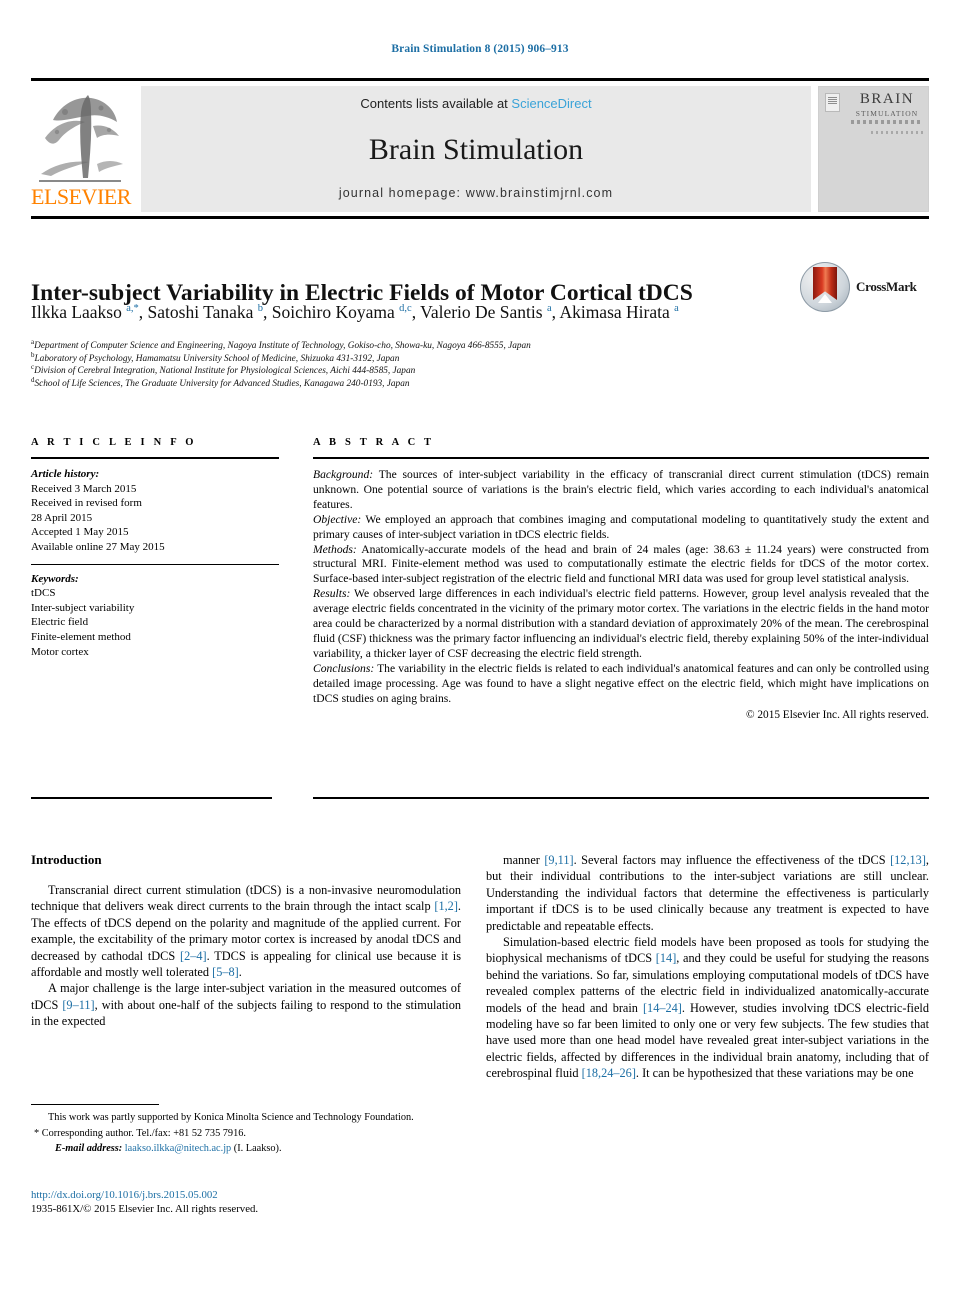 The width and height of the screenshot is (960, 1290). I want to click on keyword-item: tDCS, so click(43, 593).